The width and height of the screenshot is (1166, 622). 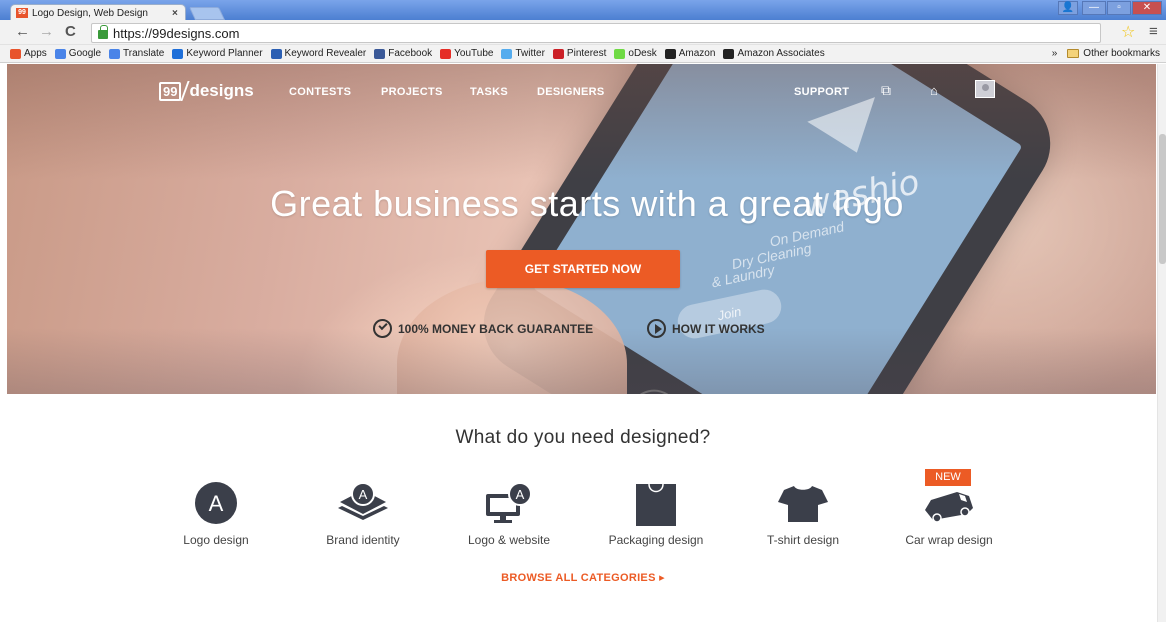 I want to click on notifications-bell-icon: ⌂, so click(x=934, y=90).